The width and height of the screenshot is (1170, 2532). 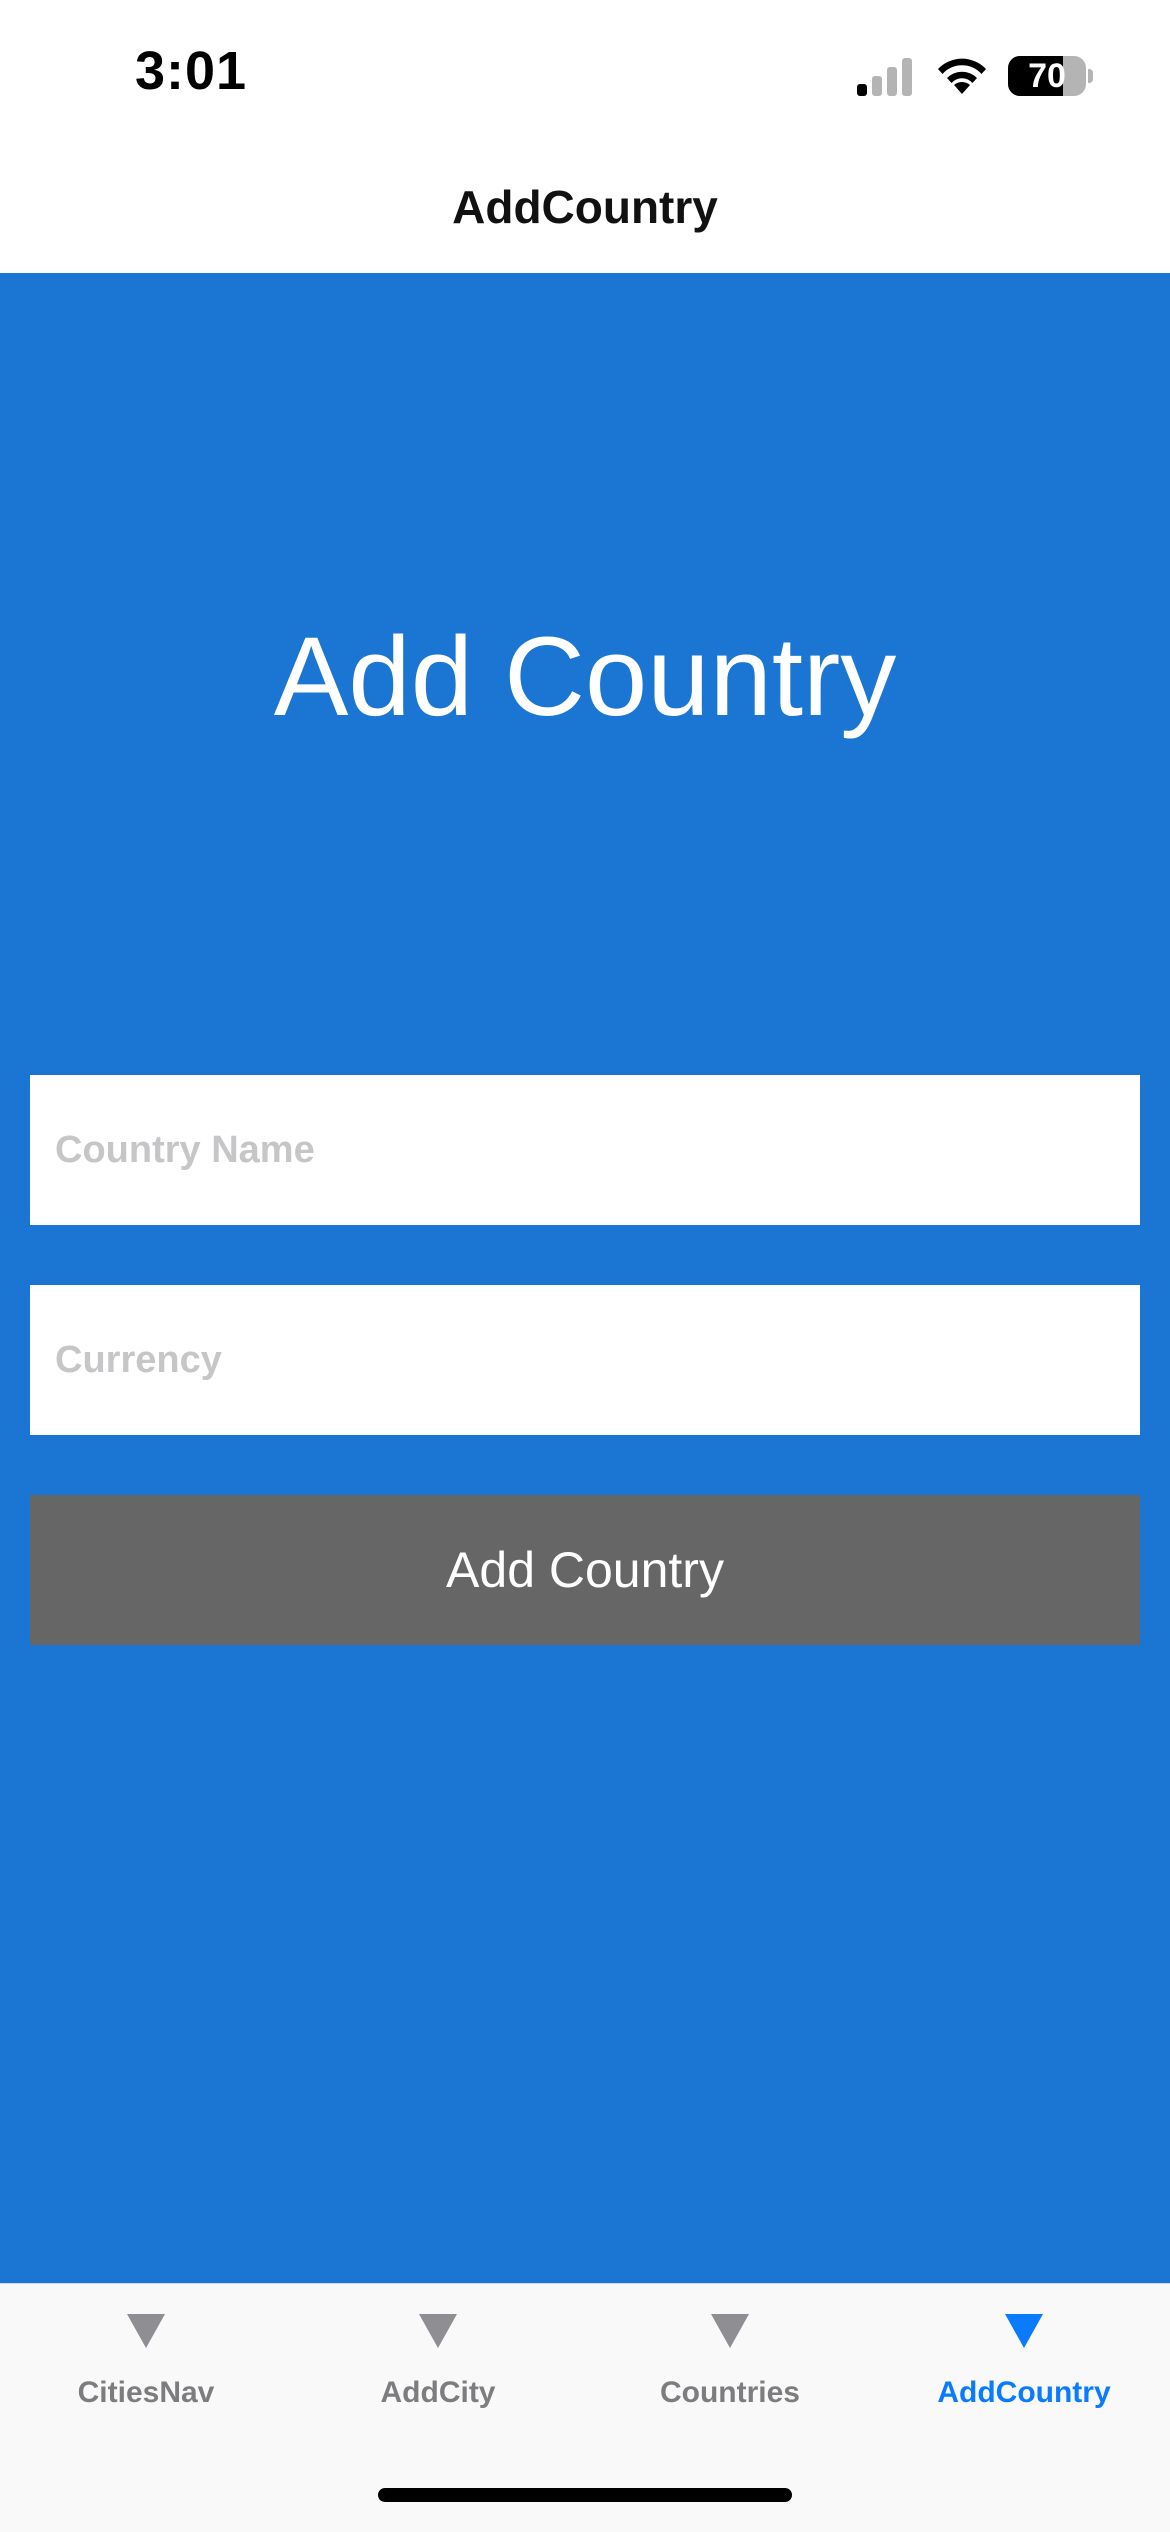 I want to click on battery-icon: 70, so click(x=1050, y=76).